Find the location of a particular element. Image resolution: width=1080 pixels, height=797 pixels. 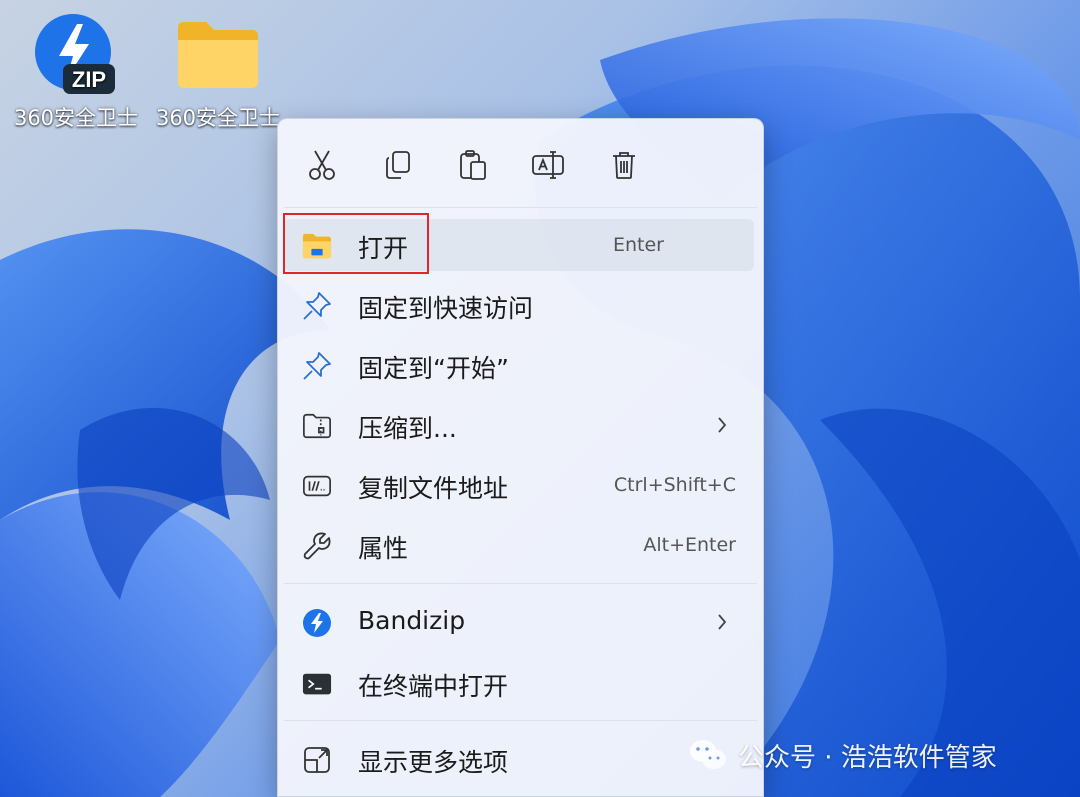

cut-icon is located at coordinates (322, 165).